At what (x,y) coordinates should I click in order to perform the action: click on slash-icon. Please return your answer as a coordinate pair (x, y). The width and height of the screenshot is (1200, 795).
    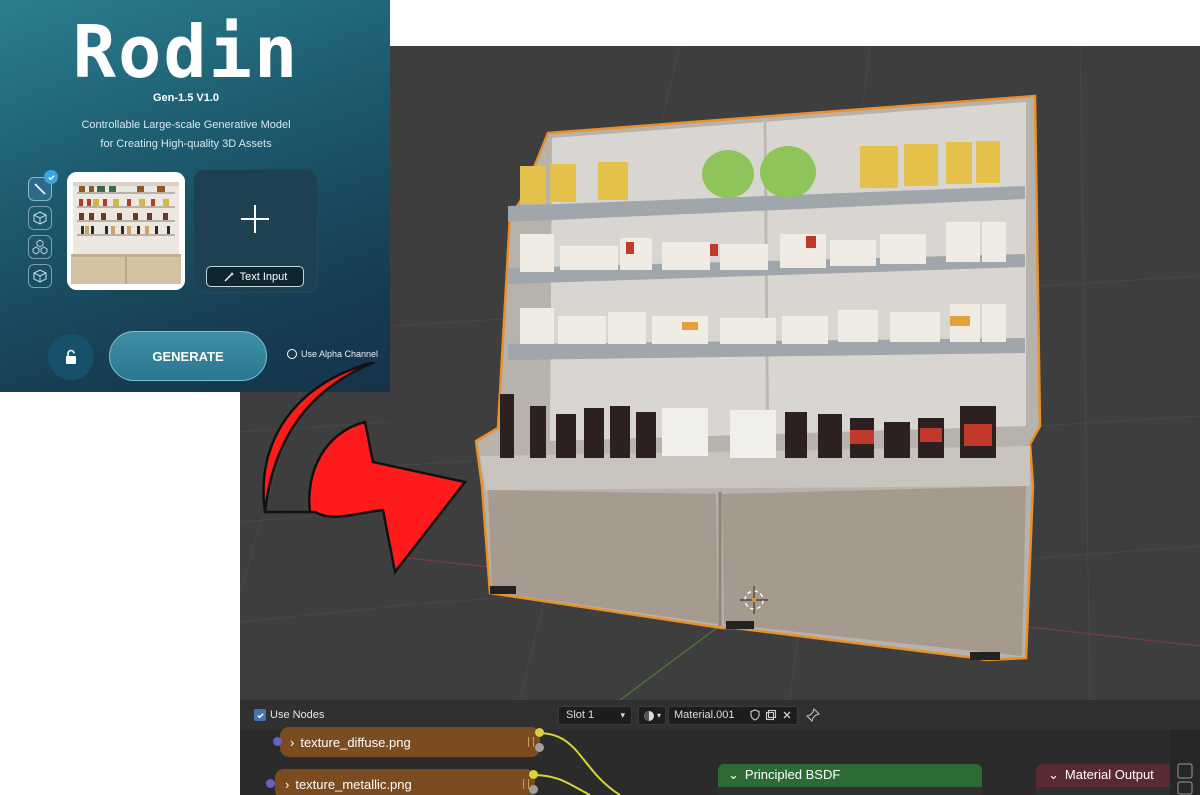
    Looking at the image, I should click on (40, 189).